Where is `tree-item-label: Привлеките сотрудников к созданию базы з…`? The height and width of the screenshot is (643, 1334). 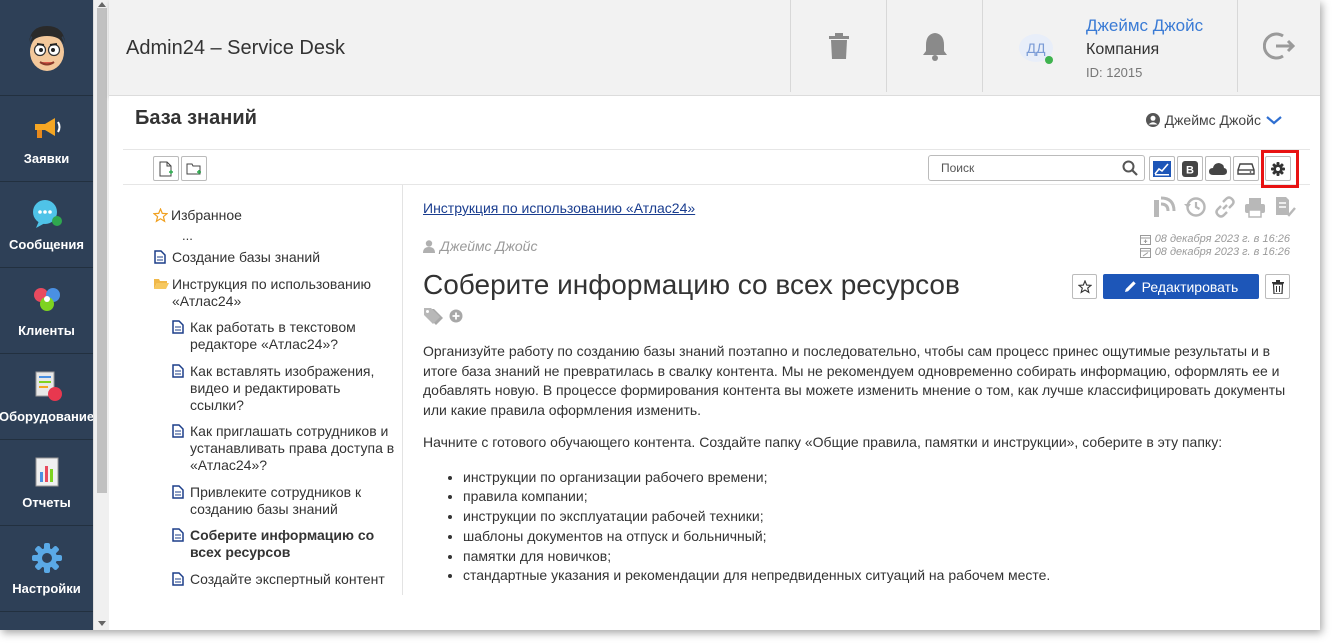 tree-item-label: Привлеките сотрудников к созданию базы з… is located at coordinates (276, 500).